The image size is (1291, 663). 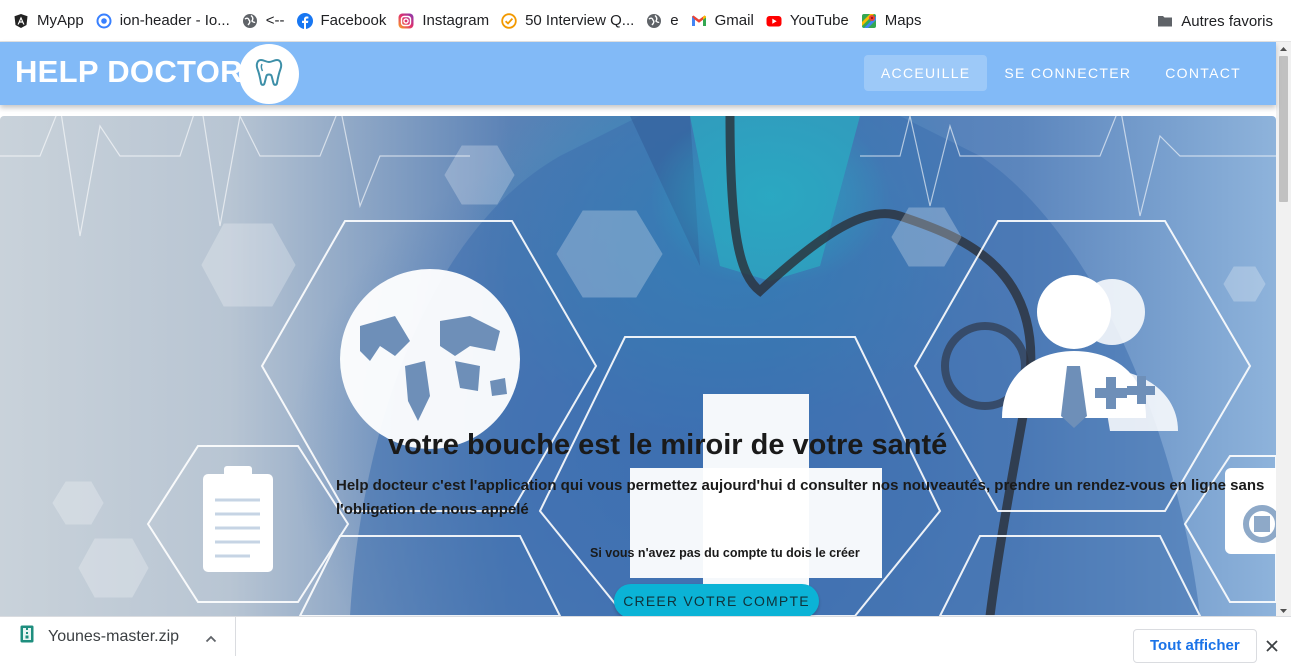 I want to click on instagram-icon, so click(x=406, y=21).